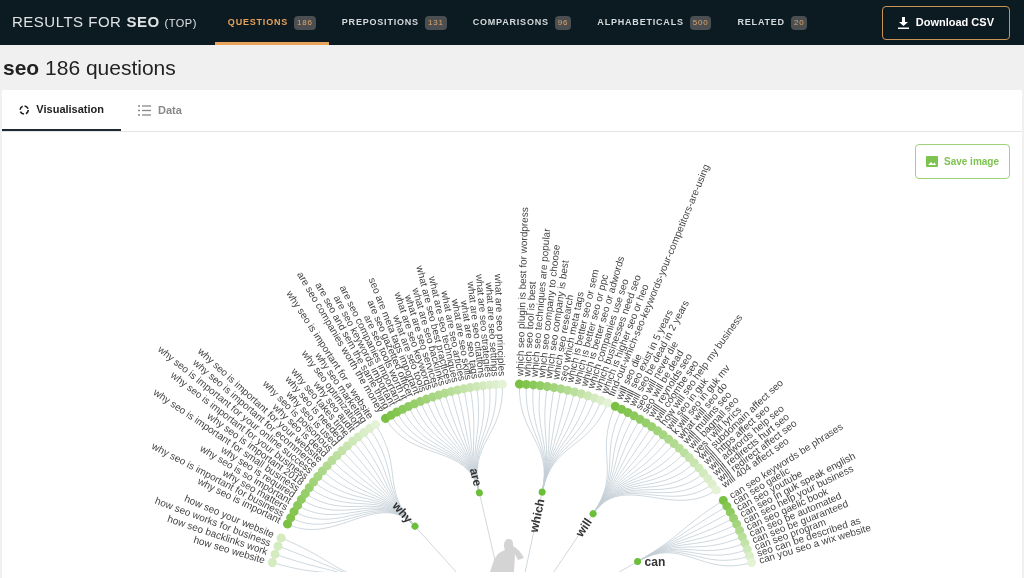 Image resolution: width=1024 pixels, height=578 pixels. Describe the element at coordinates (772, 22) in the screenshot. I see `nav-tab: RELATED 20` at that location.